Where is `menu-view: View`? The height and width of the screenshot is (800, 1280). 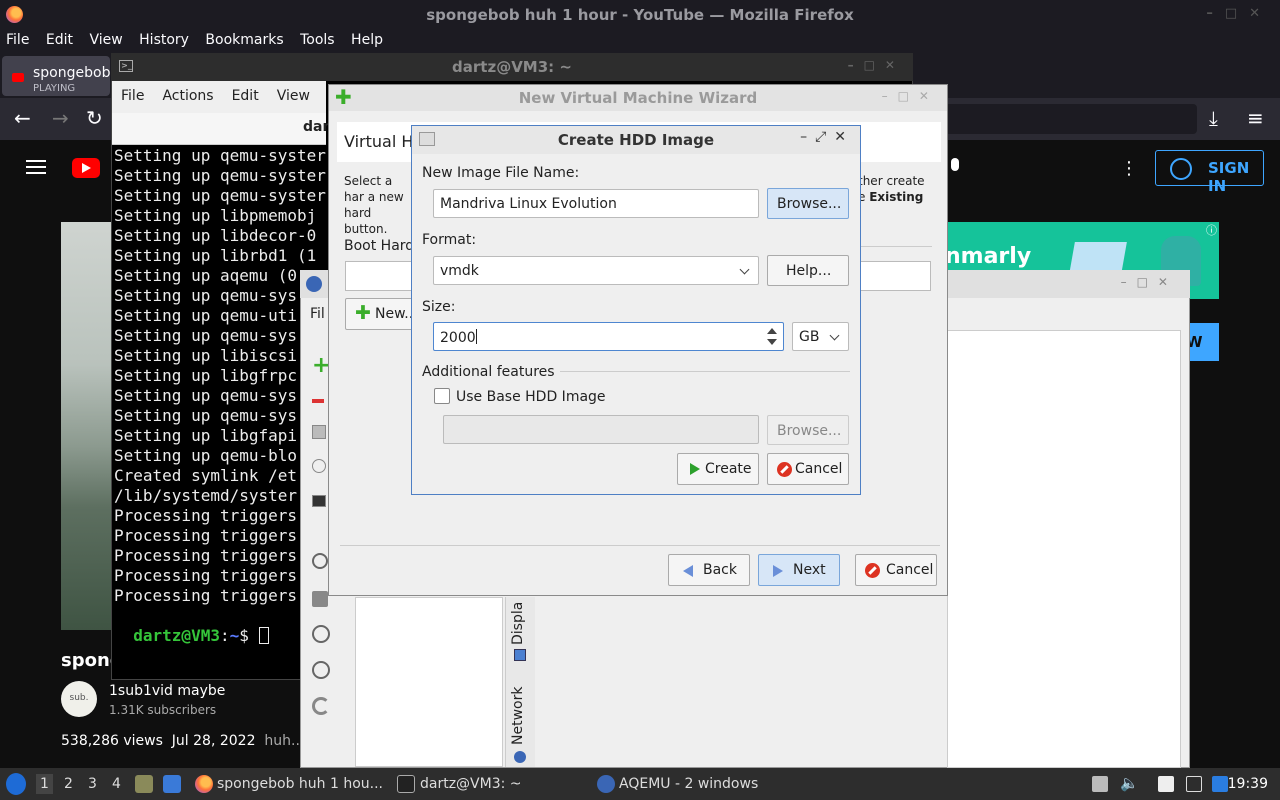 menu-view: View is located at coordinates (105, 39).